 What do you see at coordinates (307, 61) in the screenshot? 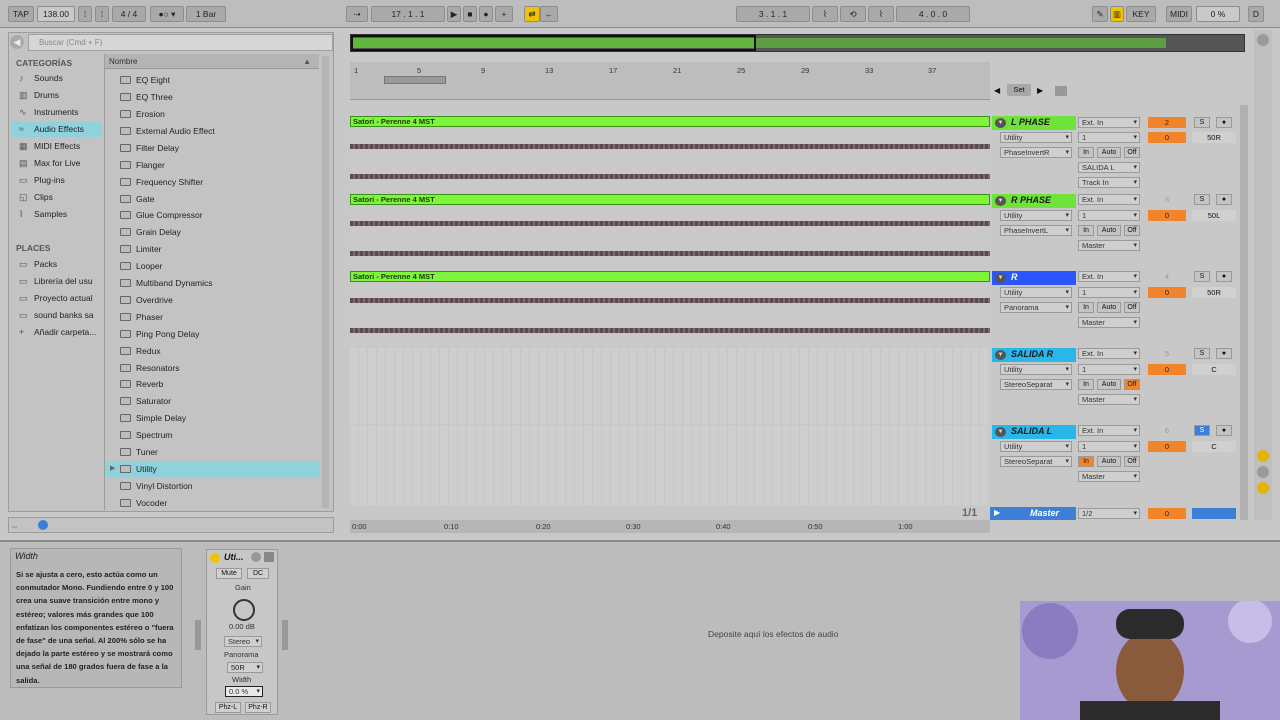
I see `sort-icon: ▲` at bounding box center [307, 61].